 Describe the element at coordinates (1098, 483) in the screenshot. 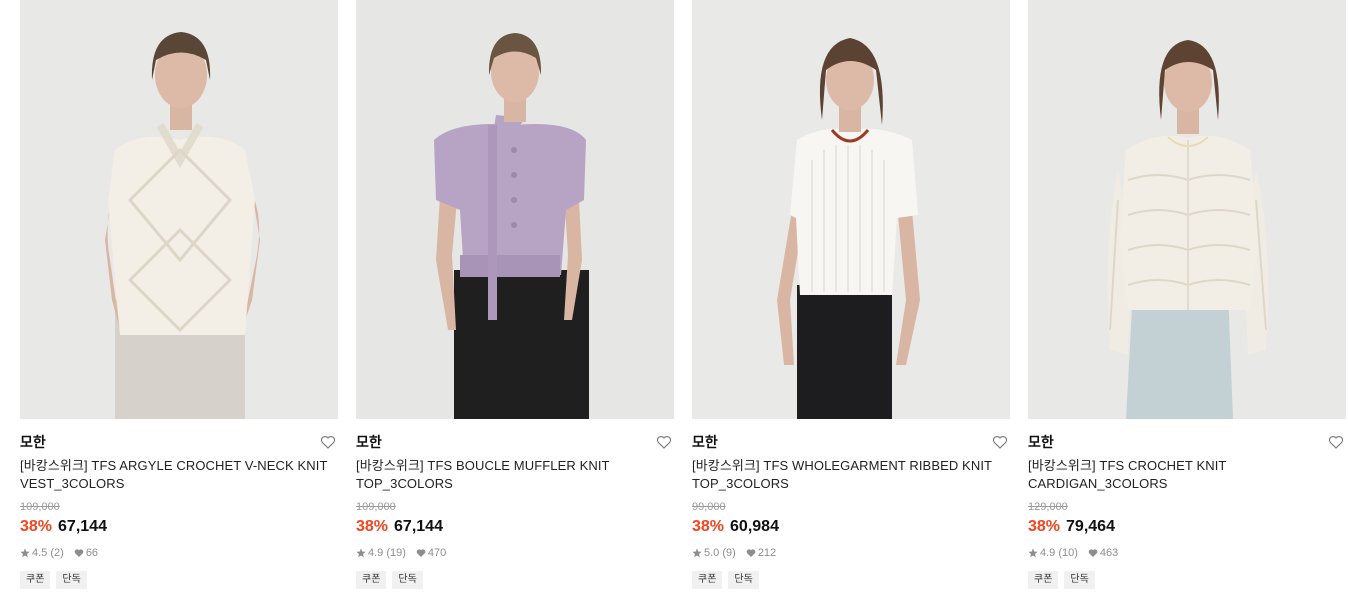

I see `product-name-line: CARDIGAN_3COLORS` at that location.